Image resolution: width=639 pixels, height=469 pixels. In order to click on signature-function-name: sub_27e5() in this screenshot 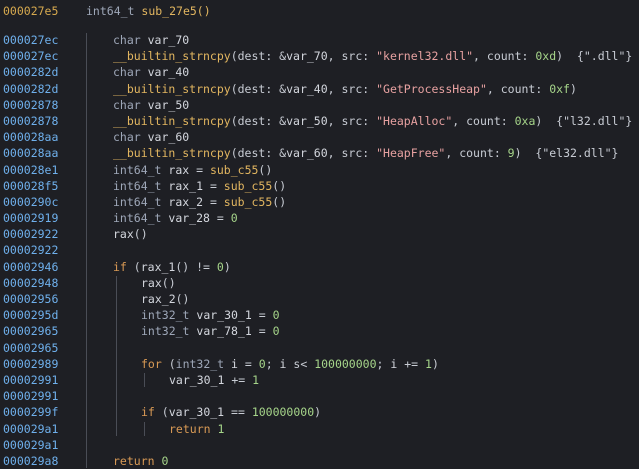, I will do `click(175, 11)`.